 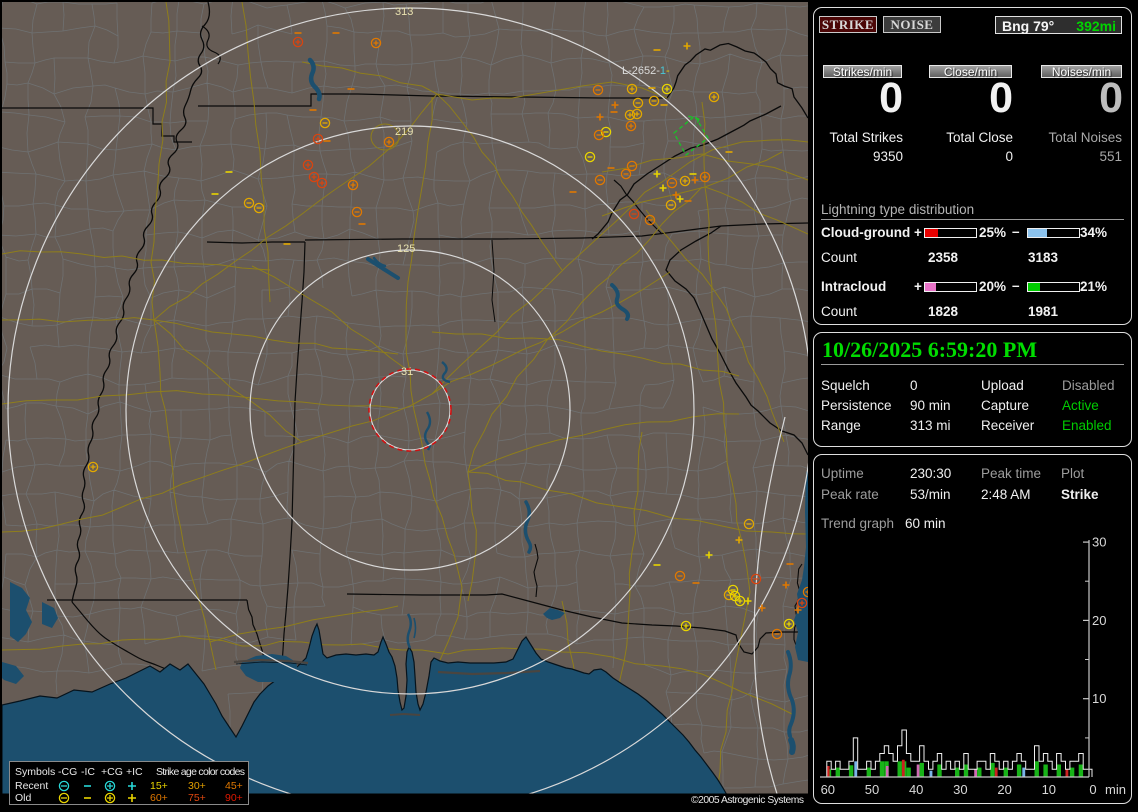 What do you see at coordinates (646, 71) in the screenshot?
I see `svg-text: L-2652-1-` at bounding box center [646, 71].